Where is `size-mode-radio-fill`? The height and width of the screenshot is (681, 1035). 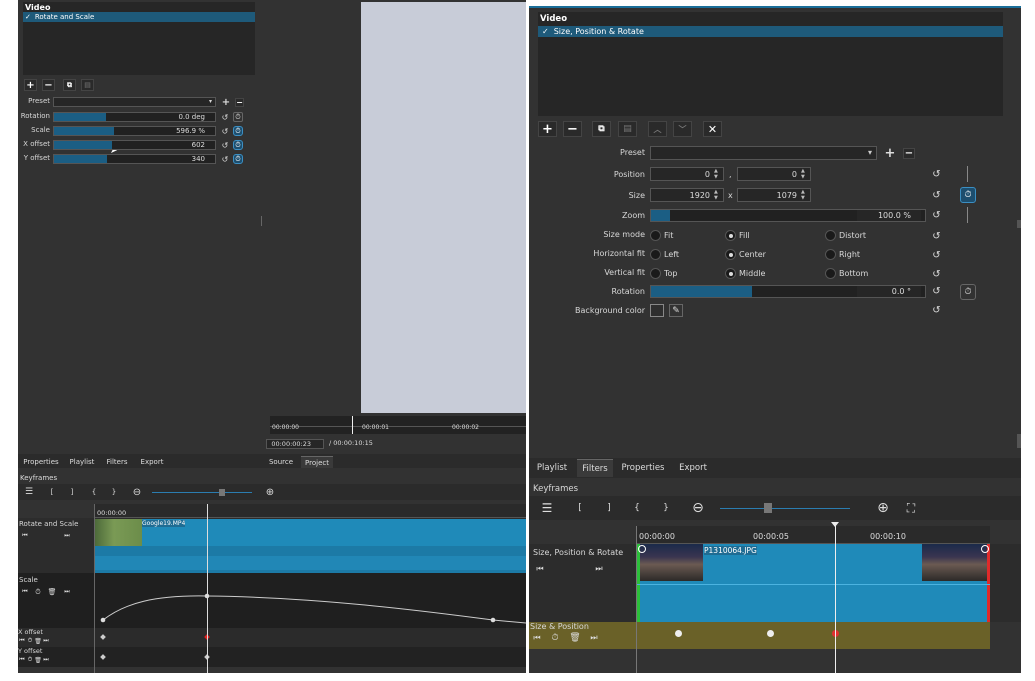 size-mode-radio-fill is located at coordinates (730, 235).